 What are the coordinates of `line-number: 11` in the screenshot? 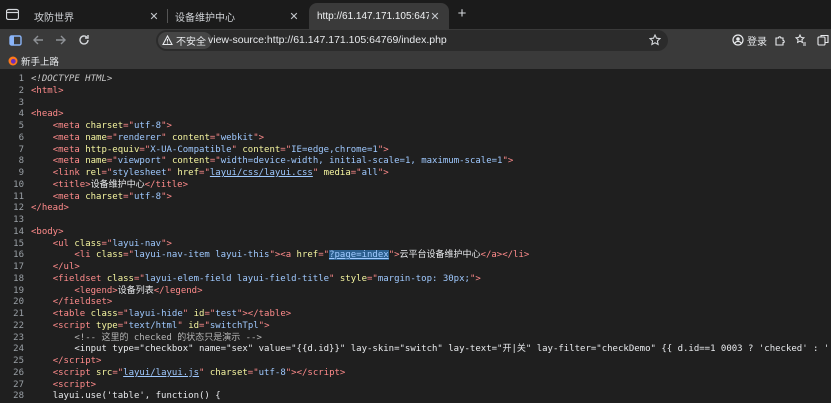 It's located at (18, 196).